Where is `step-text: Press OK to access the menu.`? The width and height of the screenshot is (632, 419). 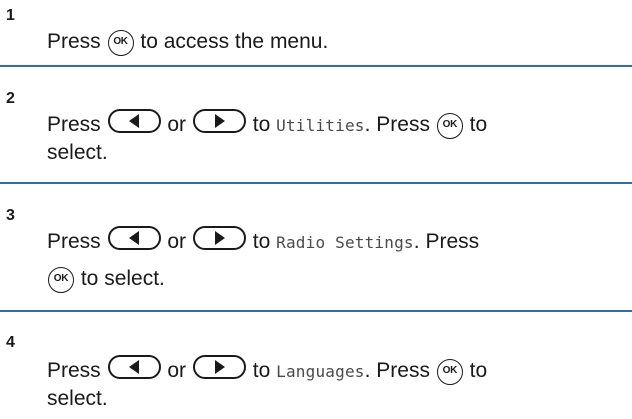
step-text: Press OK to access the menu. is located at coordinates (187, 42).